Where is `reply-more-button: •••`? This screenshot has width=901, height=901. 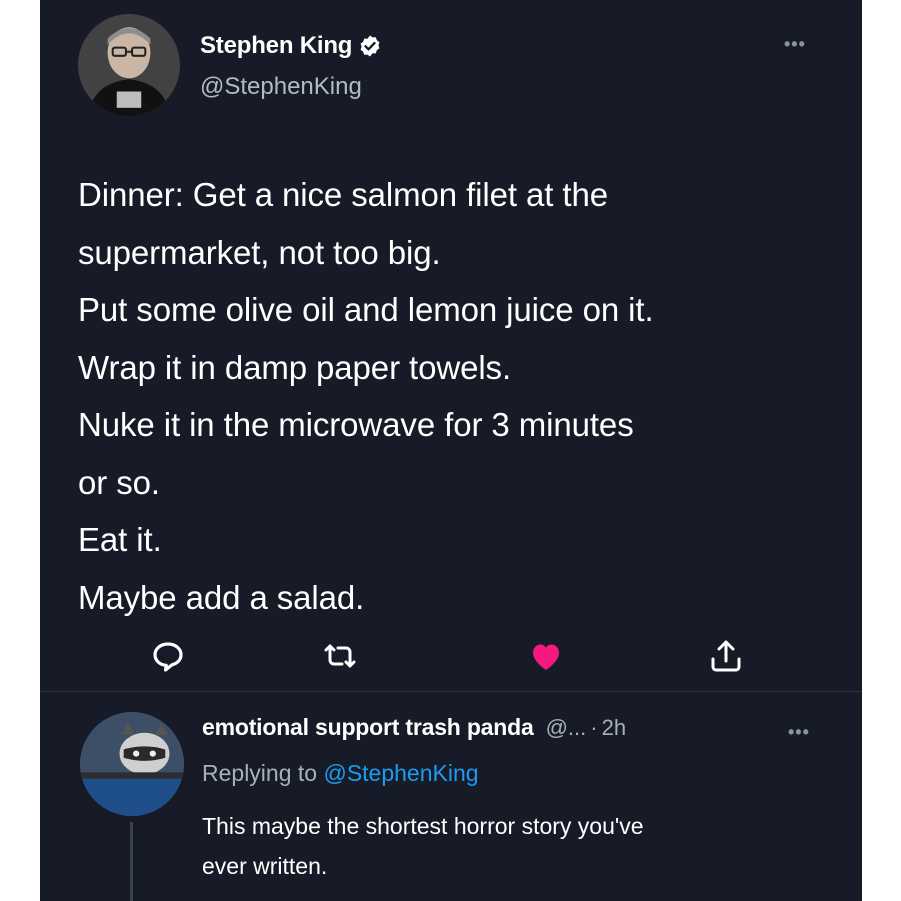 reply-more-button: ••• is located at coordinates (799, 732).